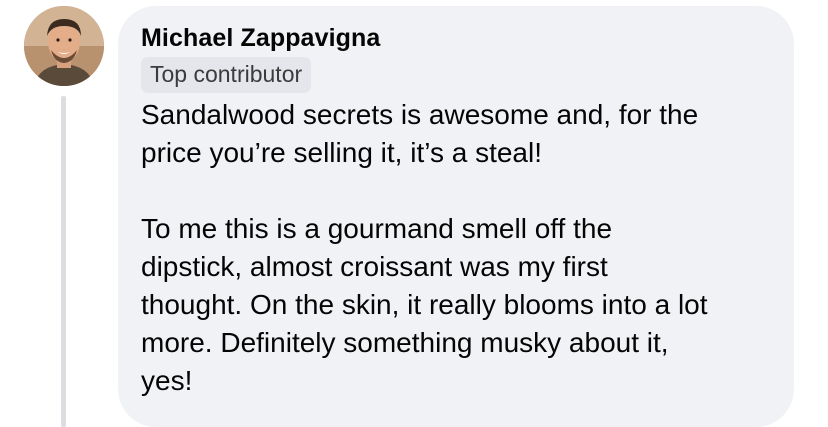 Image resolution: width=828 pixels, height=427 pixels. What do you see at coordinates (63, 261) in the screenshot?
I see `thread-connector-line` at bounding box center [63, 261].